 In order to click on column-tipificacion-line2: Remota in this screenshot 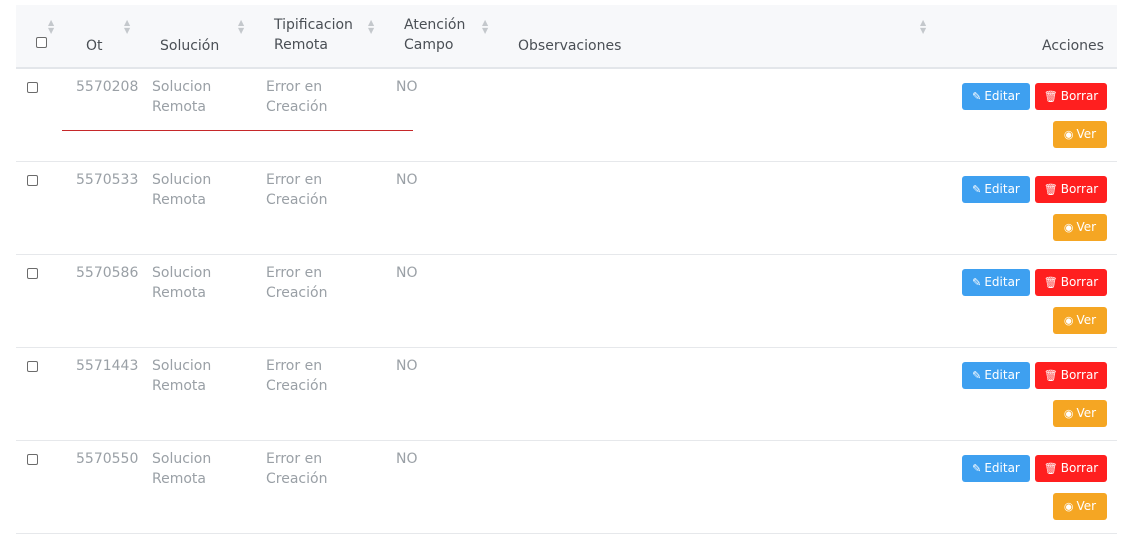, I will do `click(301, 45)`.